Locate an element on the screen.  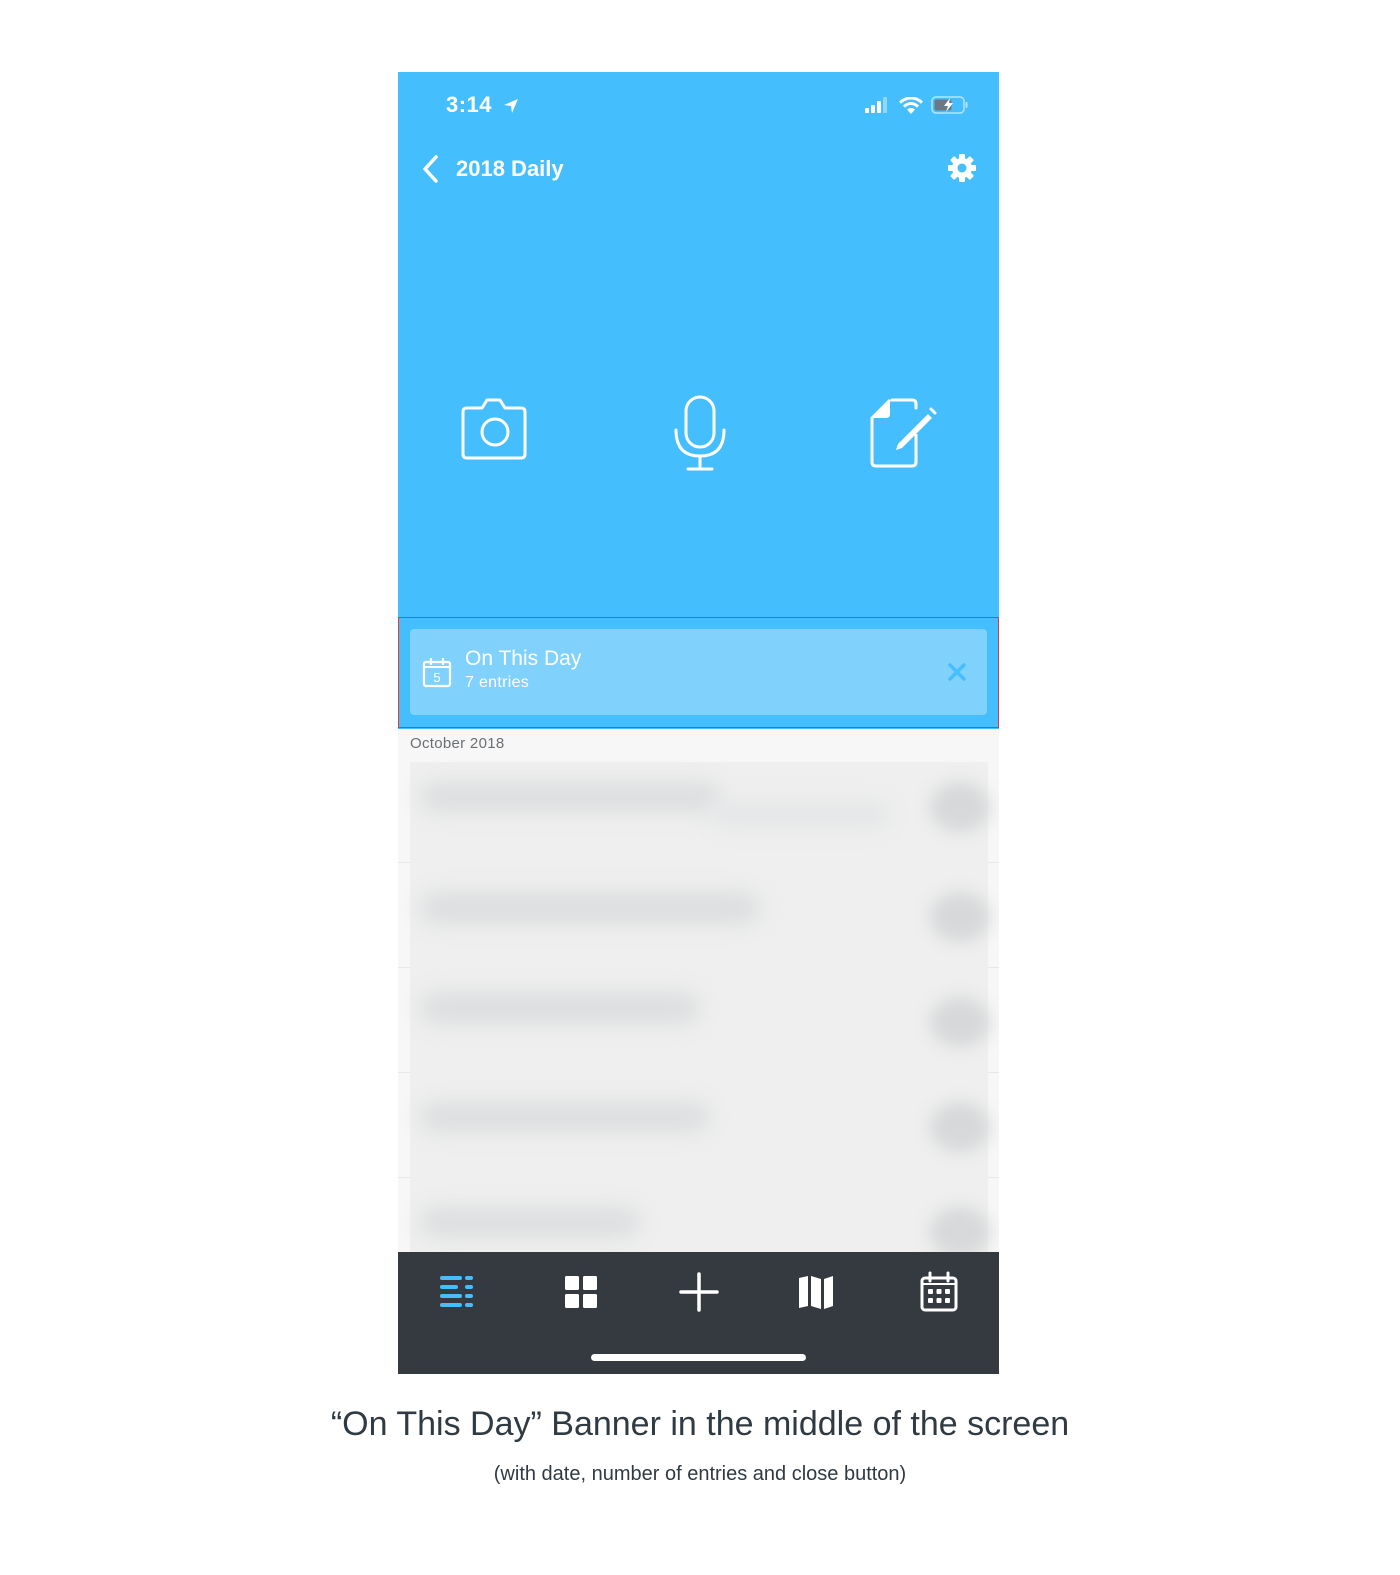
location-arrow-icon is located at coordinates (510, 106).